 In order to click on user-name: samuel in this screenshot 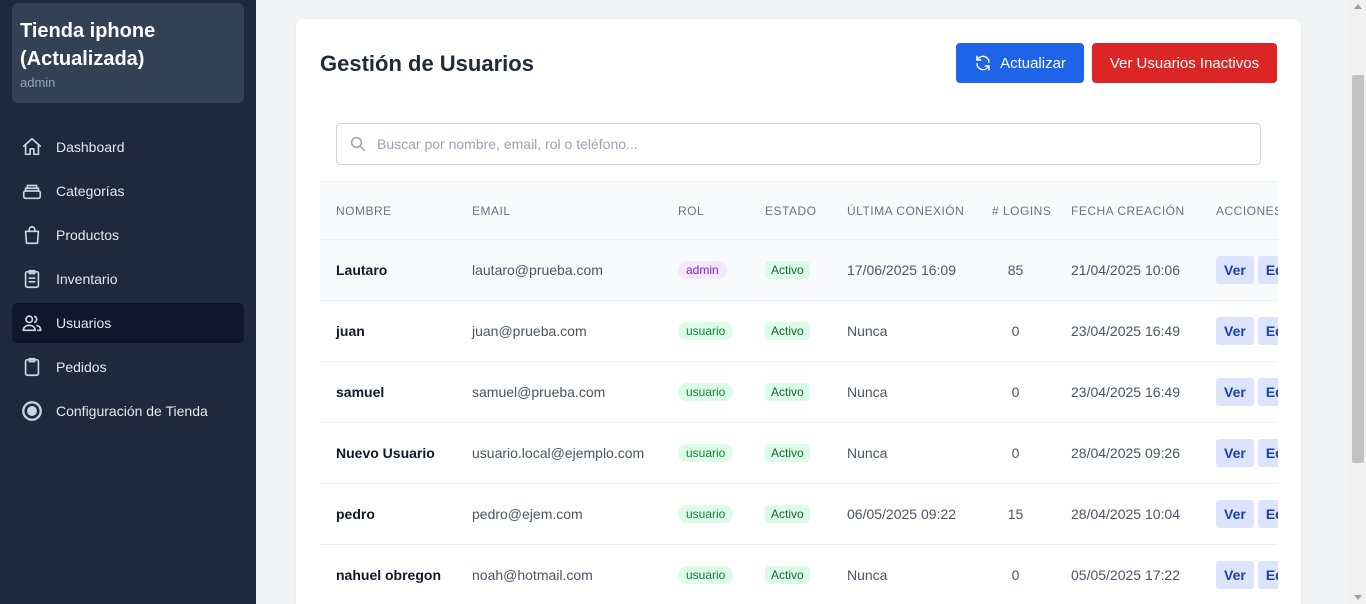, I will do `click(360, 392)`.